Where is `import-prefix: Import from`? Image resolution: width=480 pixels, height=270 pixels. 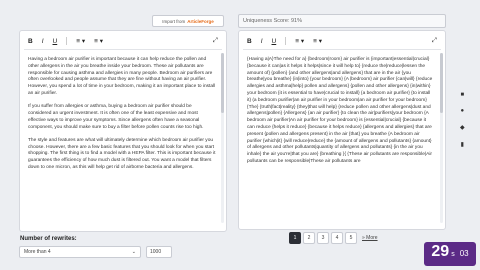
import-prefix: Import from is located at coordinates (174, 21).